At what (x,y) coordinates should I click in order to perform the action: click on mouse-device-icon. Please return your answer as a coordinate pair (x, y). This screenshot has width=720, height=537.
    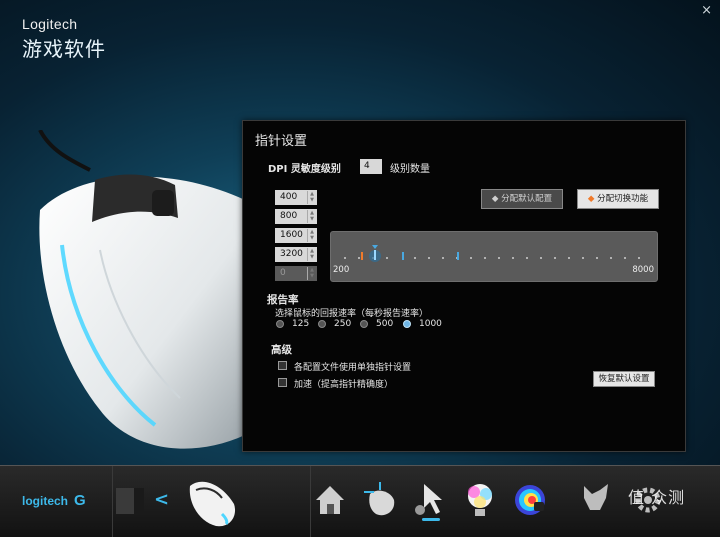
    Looking at the image, I should click on (210, 503).